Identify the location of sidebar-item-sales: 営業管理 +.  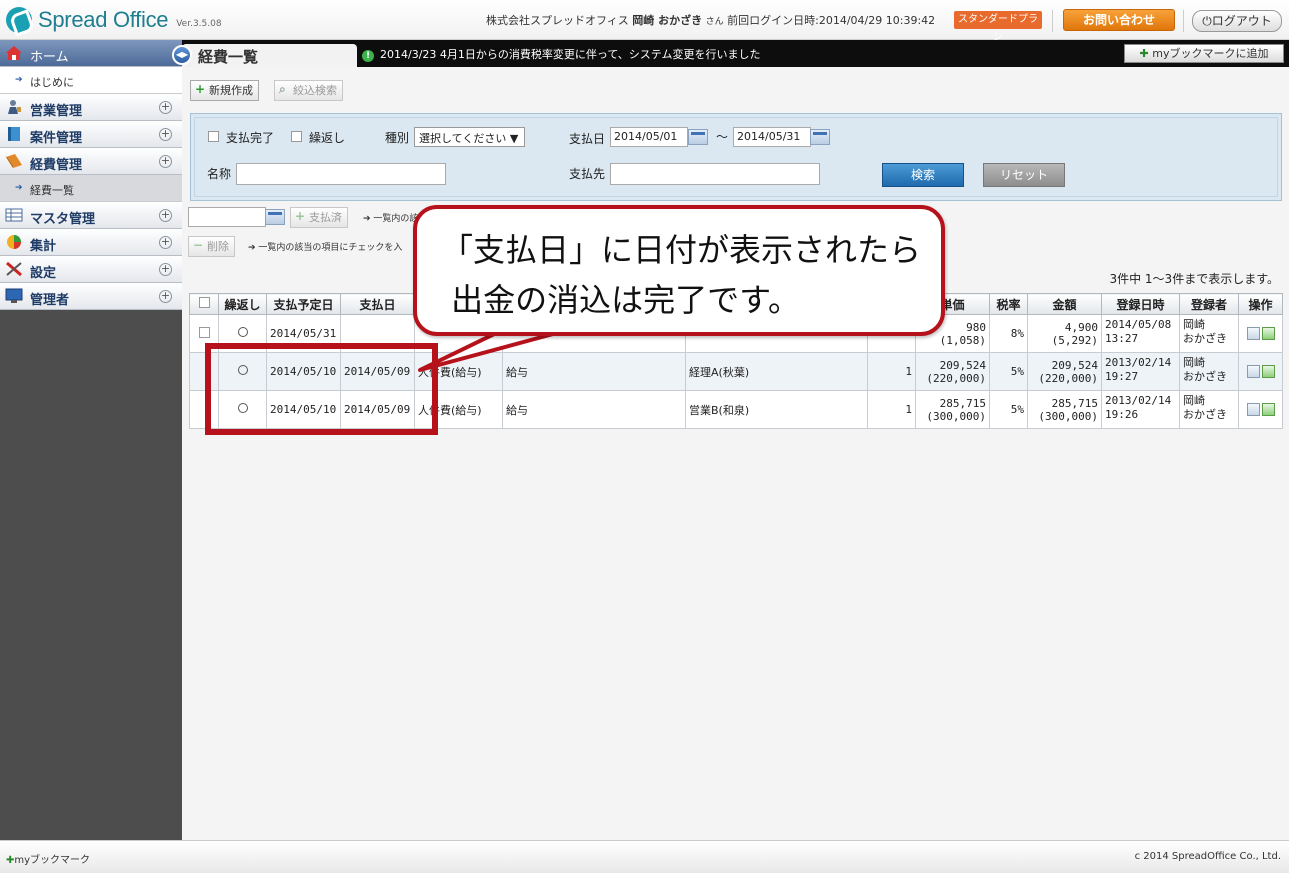
(91, 107).